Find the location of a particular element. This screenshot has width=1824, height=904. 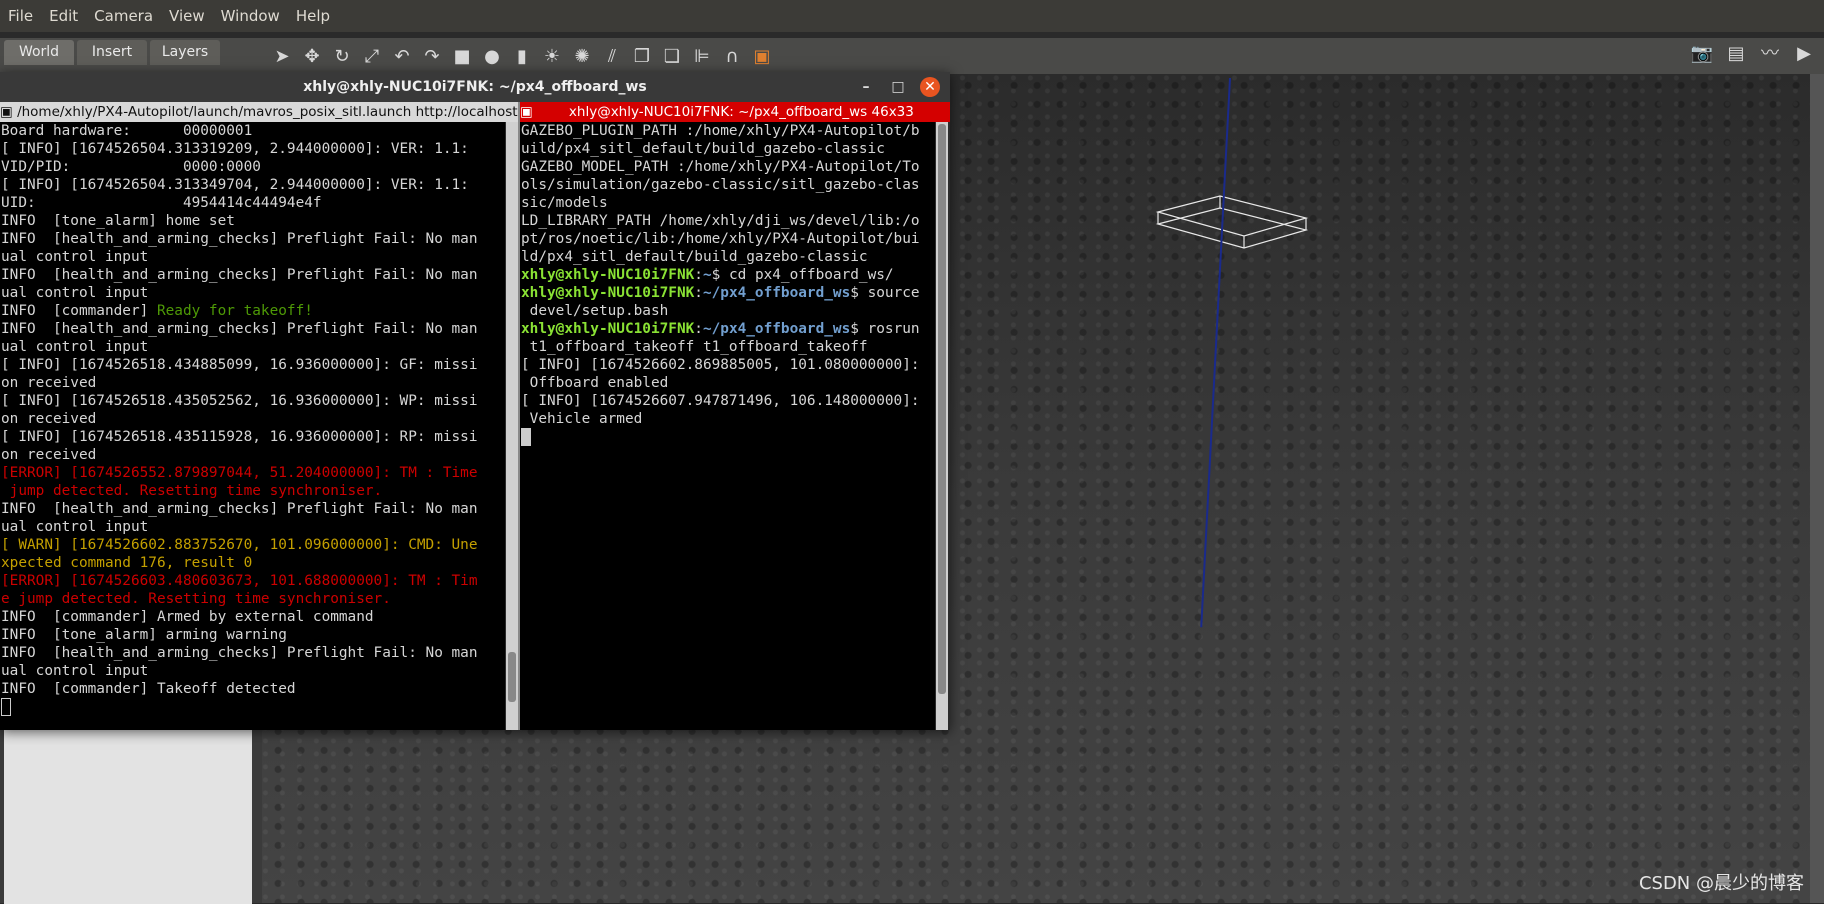

terminal-line: INFO [commander] Takeoff detected is located at coordinates (148, 689).